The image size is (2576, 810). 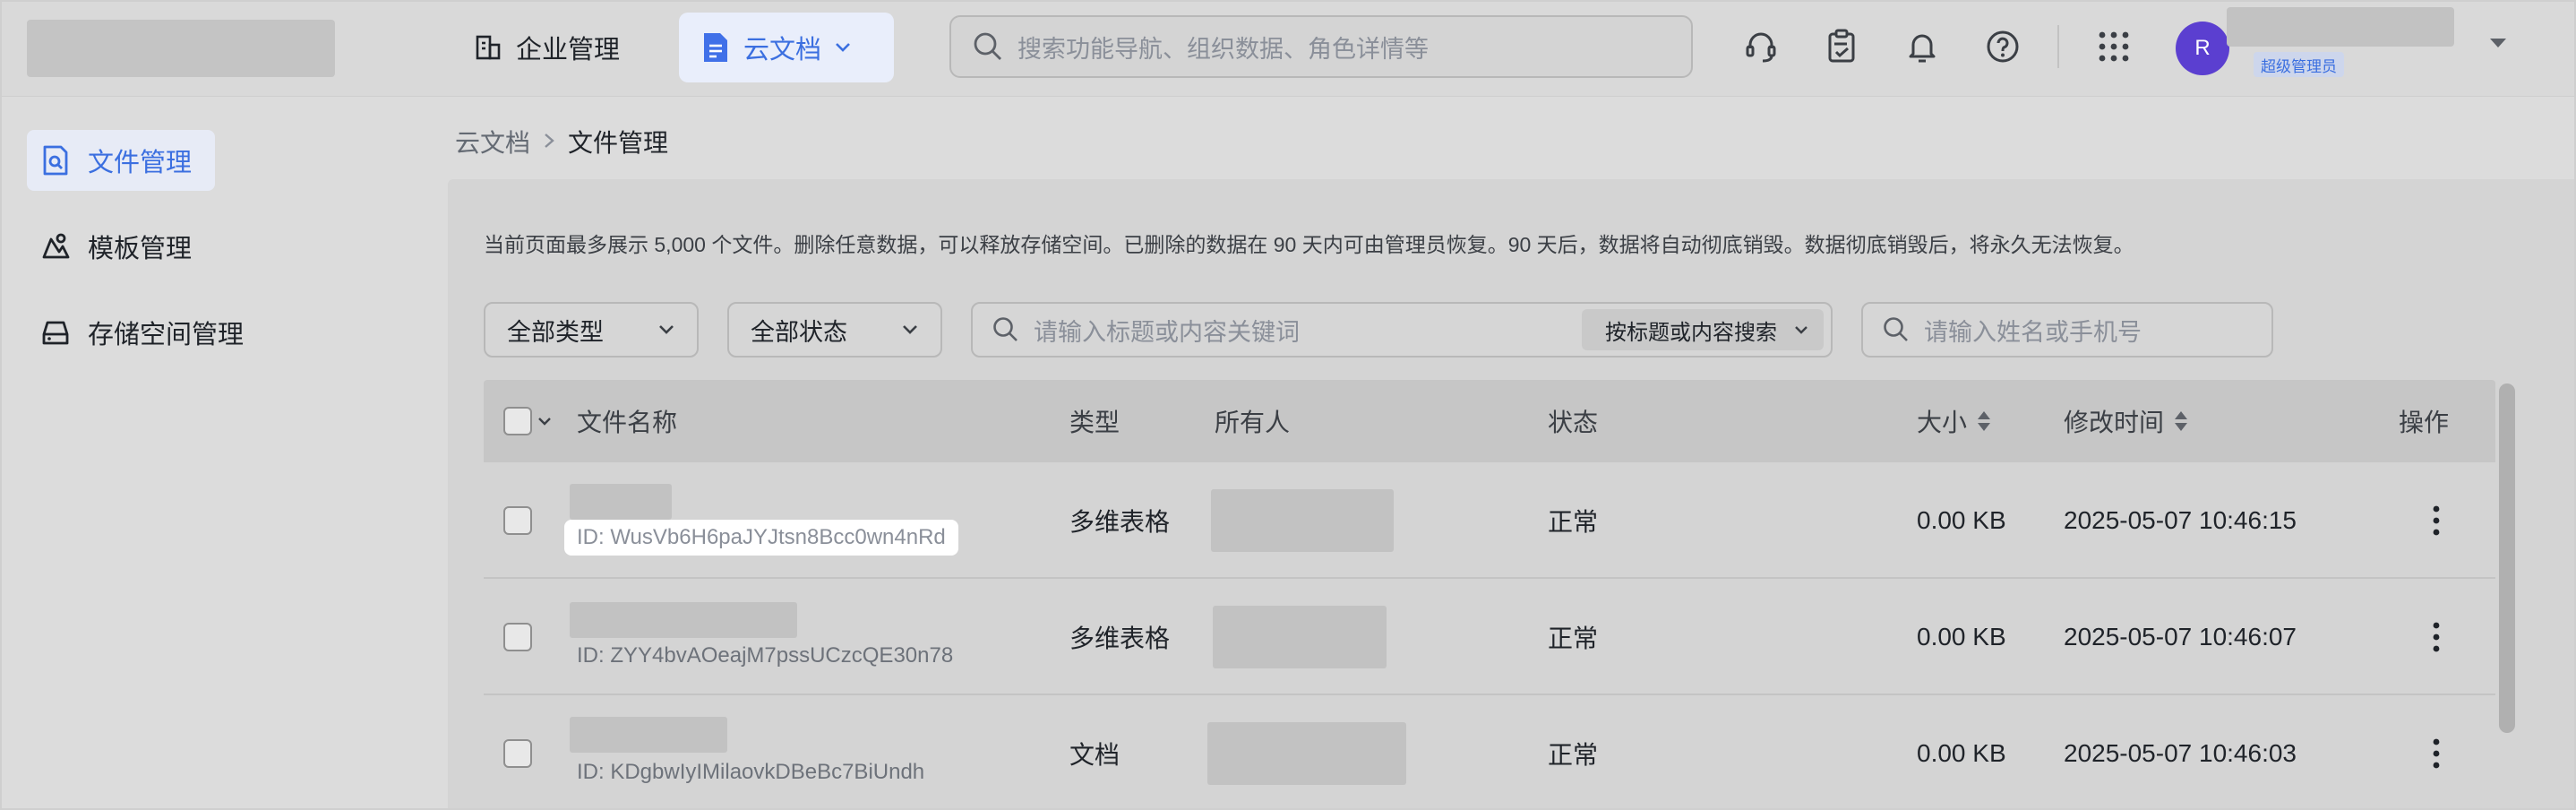 What do you see at coordinates (181, 48) in the screenshot?
I see `company-logo` at bounding box center [181, 48].